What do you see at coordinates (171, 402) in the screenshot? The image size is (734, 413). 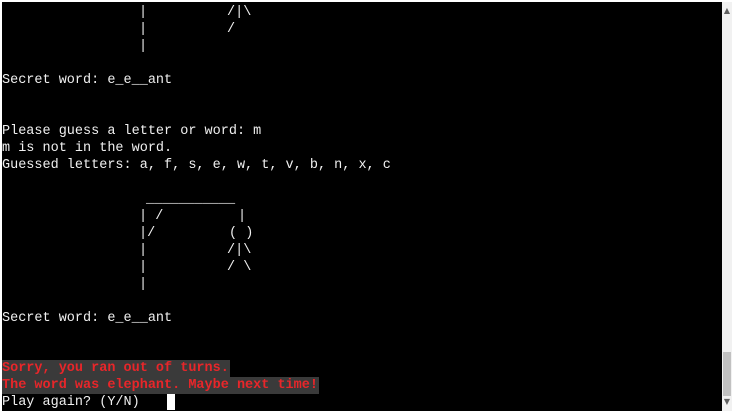 I see `text-cursor` at bounding box center [171, 402].